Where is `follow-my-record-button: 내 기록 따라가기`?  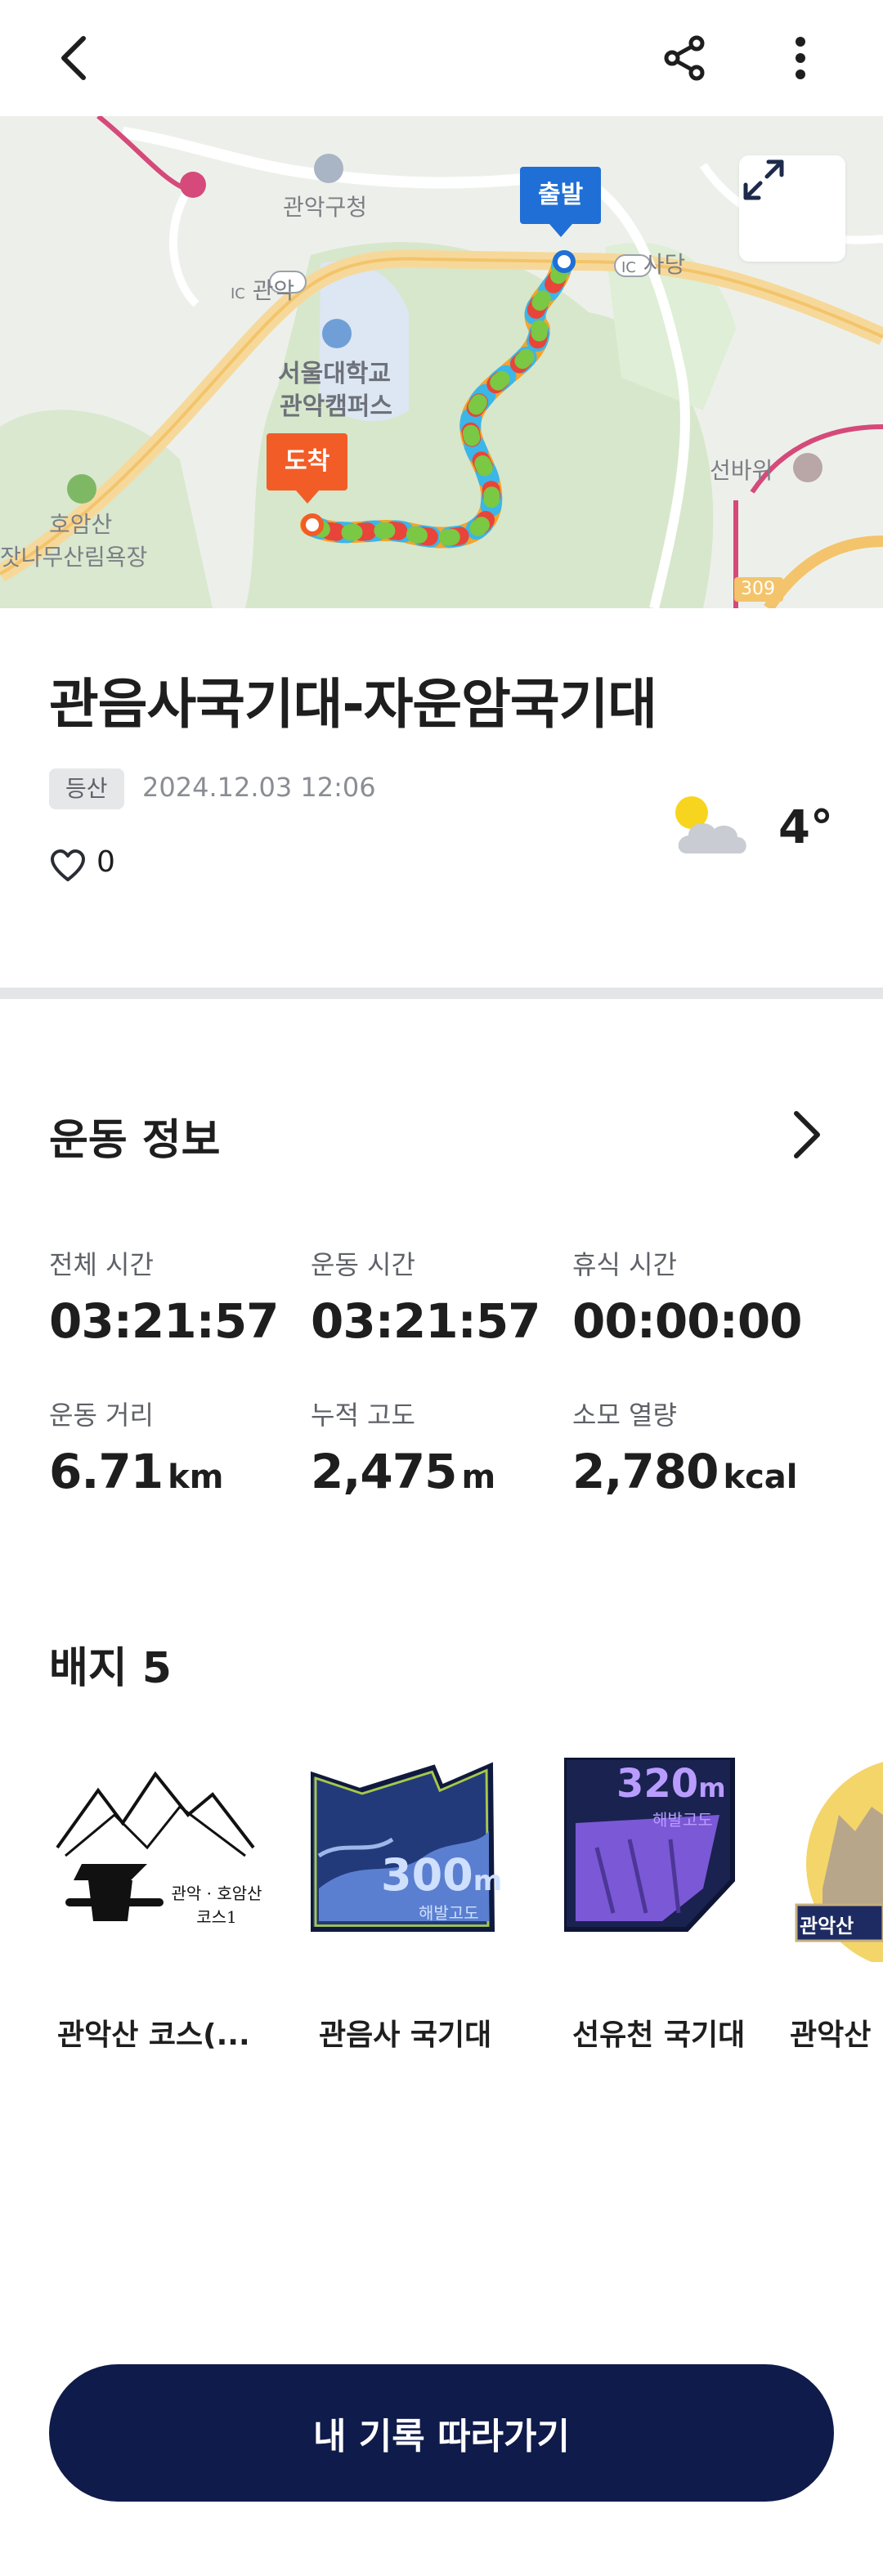
follow-my-record-button: 내 기록 따라가기 is located at coordinates (441, 2433).